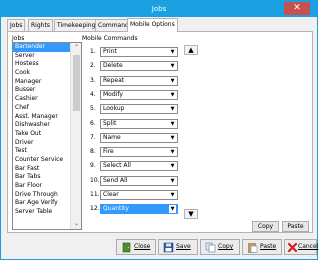 The height and width of the screenshot is (260, 320). What do you see at coordinates (139, 94) in the screenshot?
I see `command-dropdown: Modify ▼` at bounding box center [139, 94].